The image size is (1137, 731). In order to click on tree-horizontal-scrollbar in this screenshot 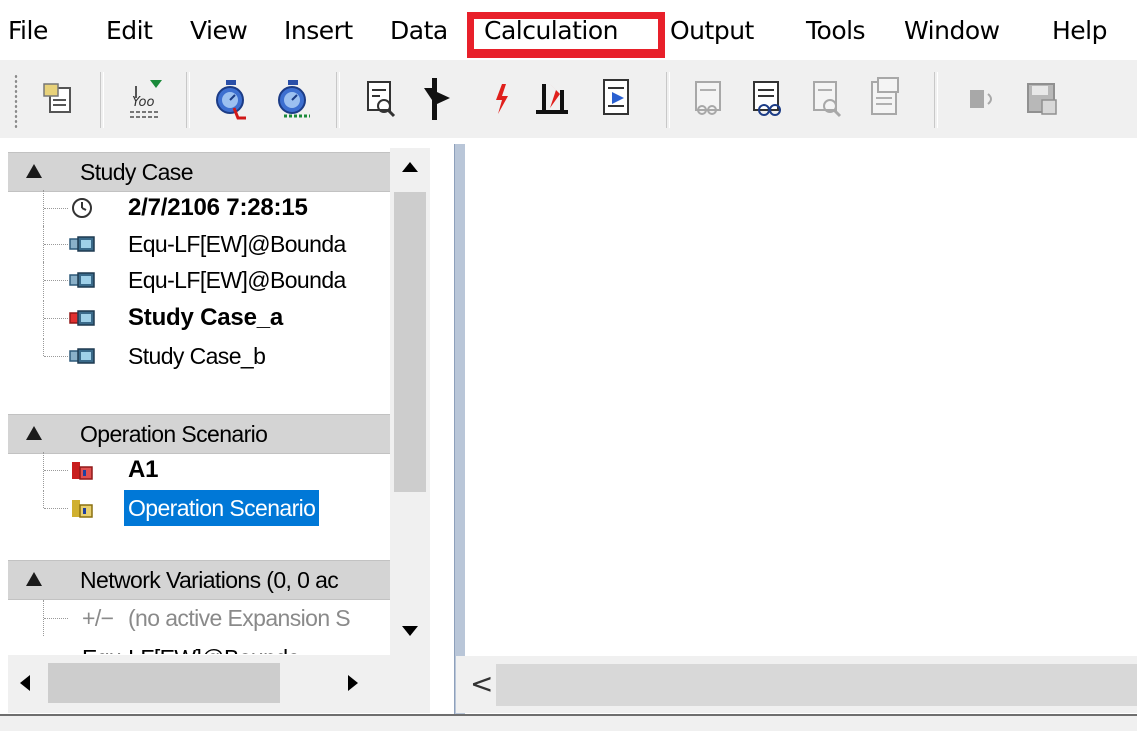, I will do `click(199, 684)`.